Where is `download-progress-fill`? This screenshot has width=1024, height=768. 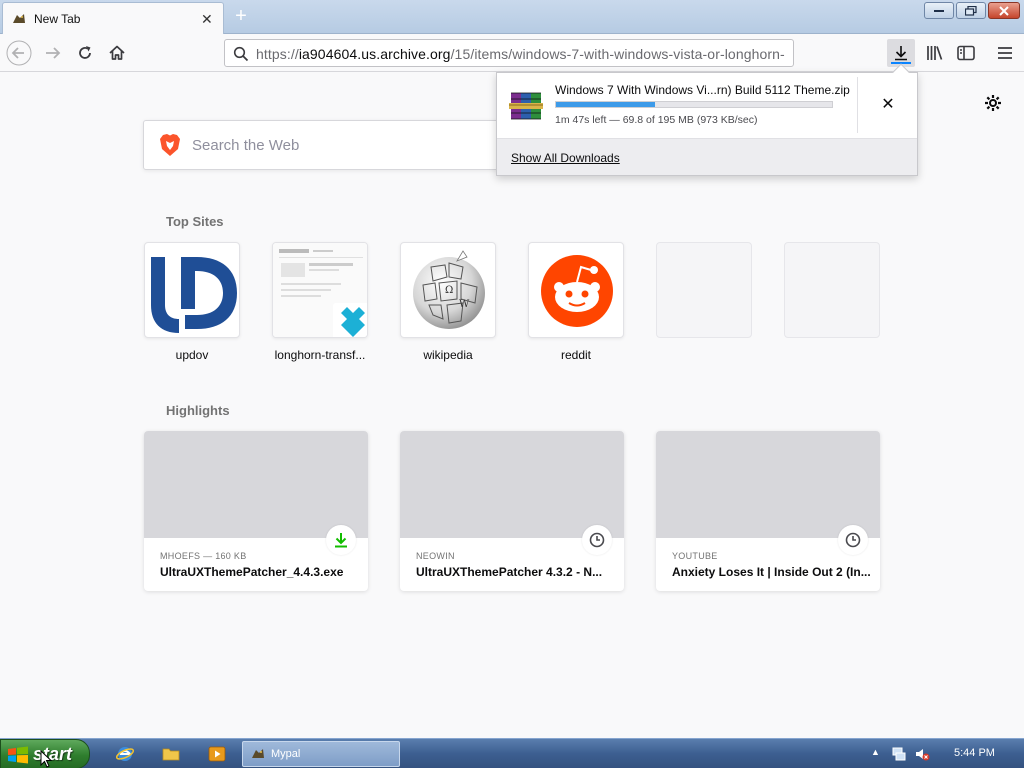
download-progress-fill is located at coordinates (606, 104).